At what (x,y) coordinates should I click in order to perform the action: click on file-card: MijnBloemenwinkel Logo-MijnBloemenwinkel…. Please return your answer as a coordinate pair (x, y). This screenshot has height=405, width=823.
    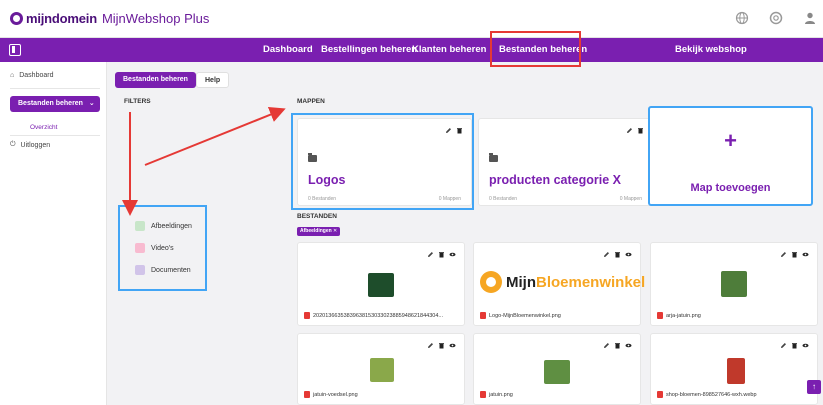
    Looking at the image, I should click on (559, 284).